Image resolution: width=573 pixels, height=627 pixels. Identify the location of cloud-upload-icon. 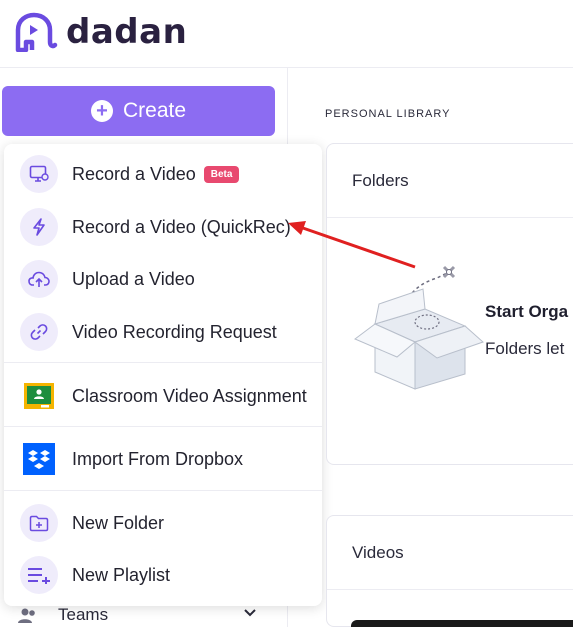
(39, 279).